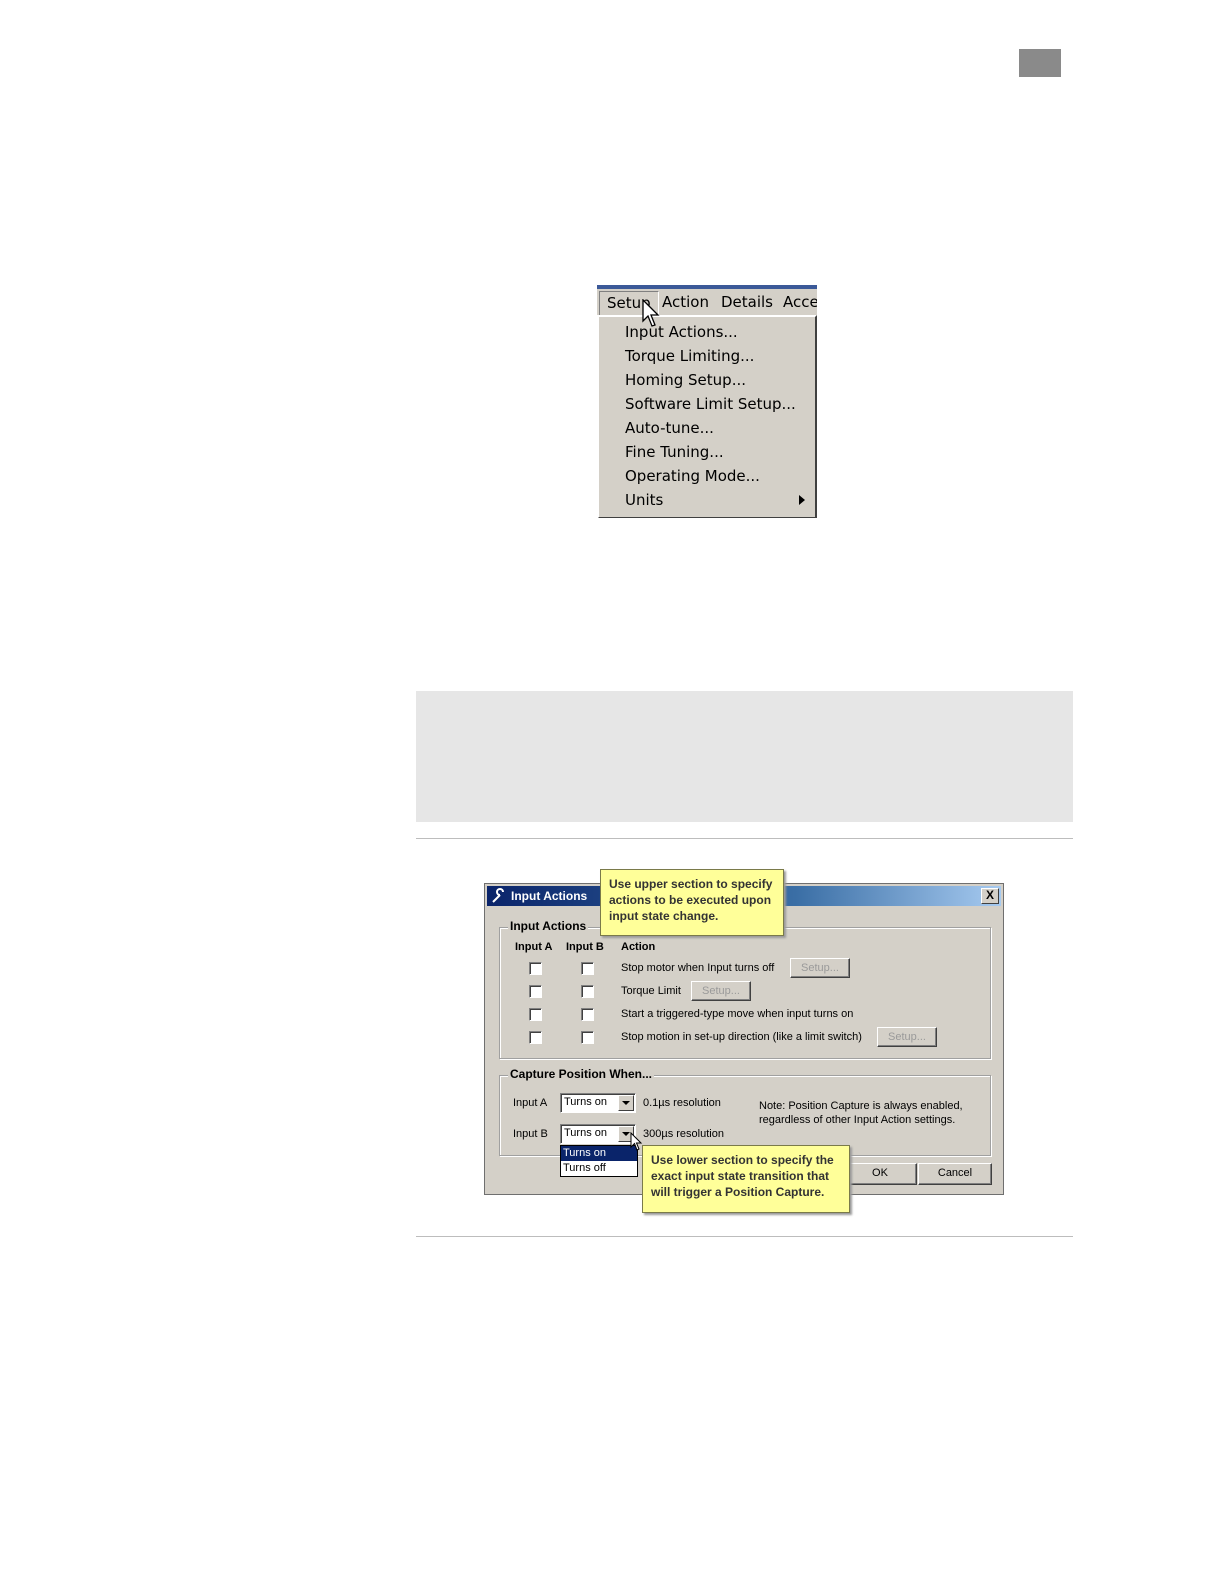 Image resolution: width=1224 pixels, height=1584 pixels. What do you see at coordinates (738, 1192) in the screenshot?
I see `callout-lower-line3: will trigger a Position Capture.` at bounding box center [738, 1192].